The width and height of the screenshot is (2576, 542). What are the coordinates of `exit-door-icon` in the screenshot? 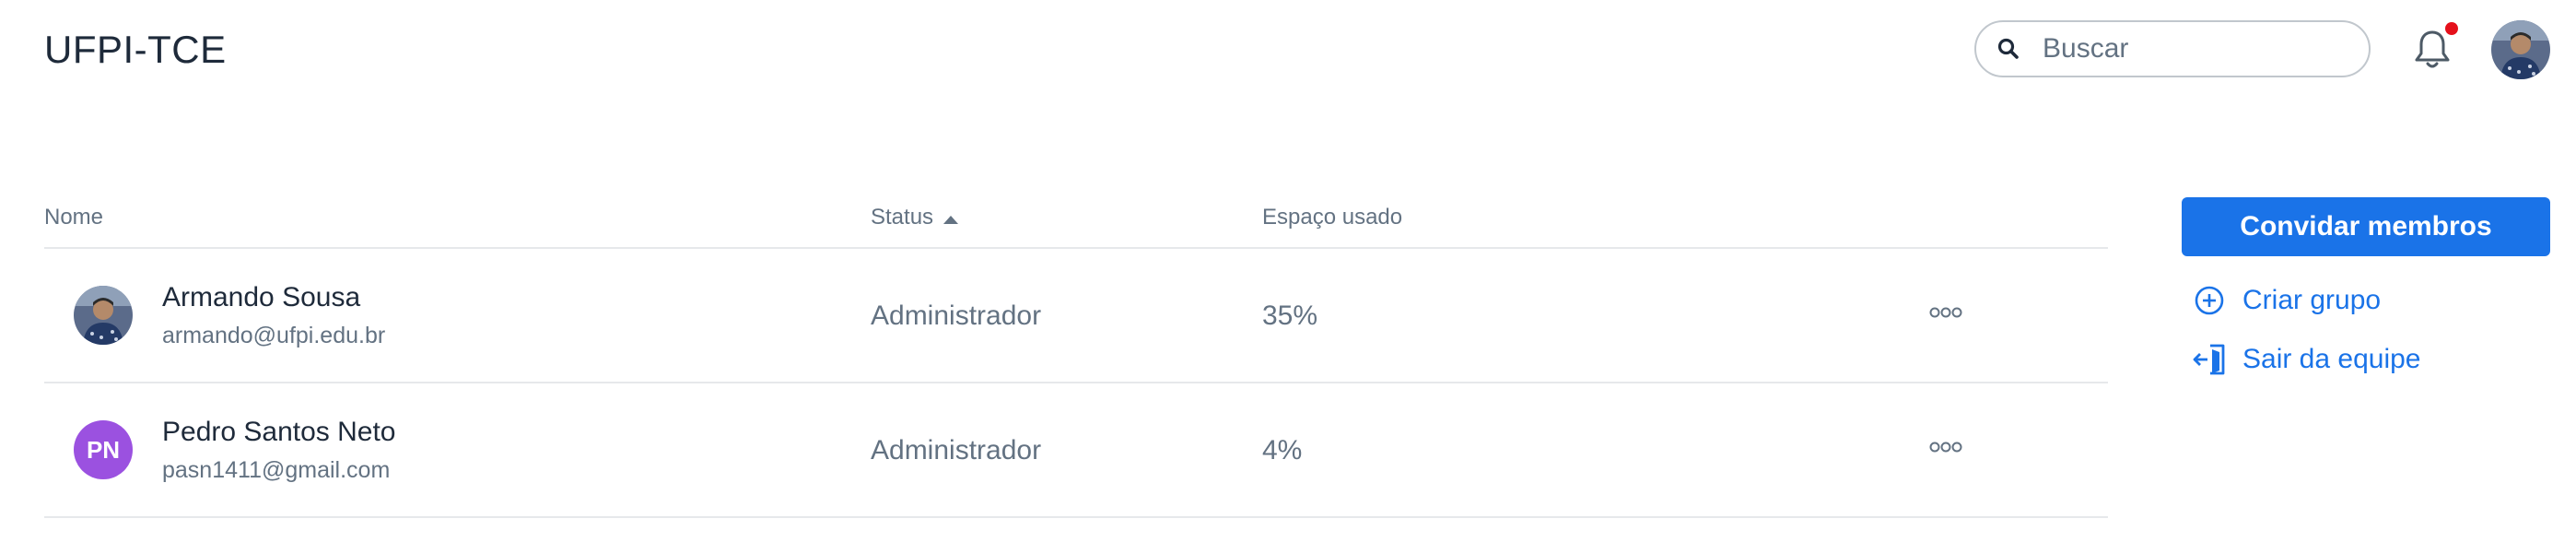 It's located at (2209, 359).